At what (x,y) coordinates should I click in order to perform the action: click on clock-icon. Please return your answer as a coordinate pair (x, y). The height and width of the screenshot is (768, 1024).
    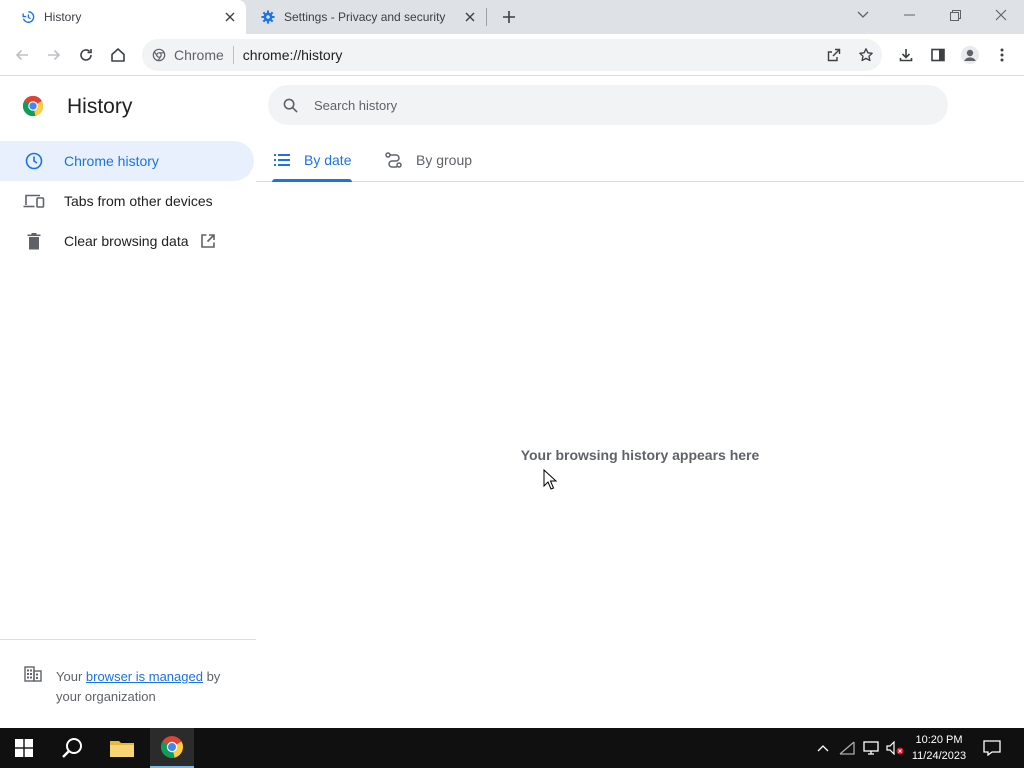
    Looking at the image, I should click on (34, 161).